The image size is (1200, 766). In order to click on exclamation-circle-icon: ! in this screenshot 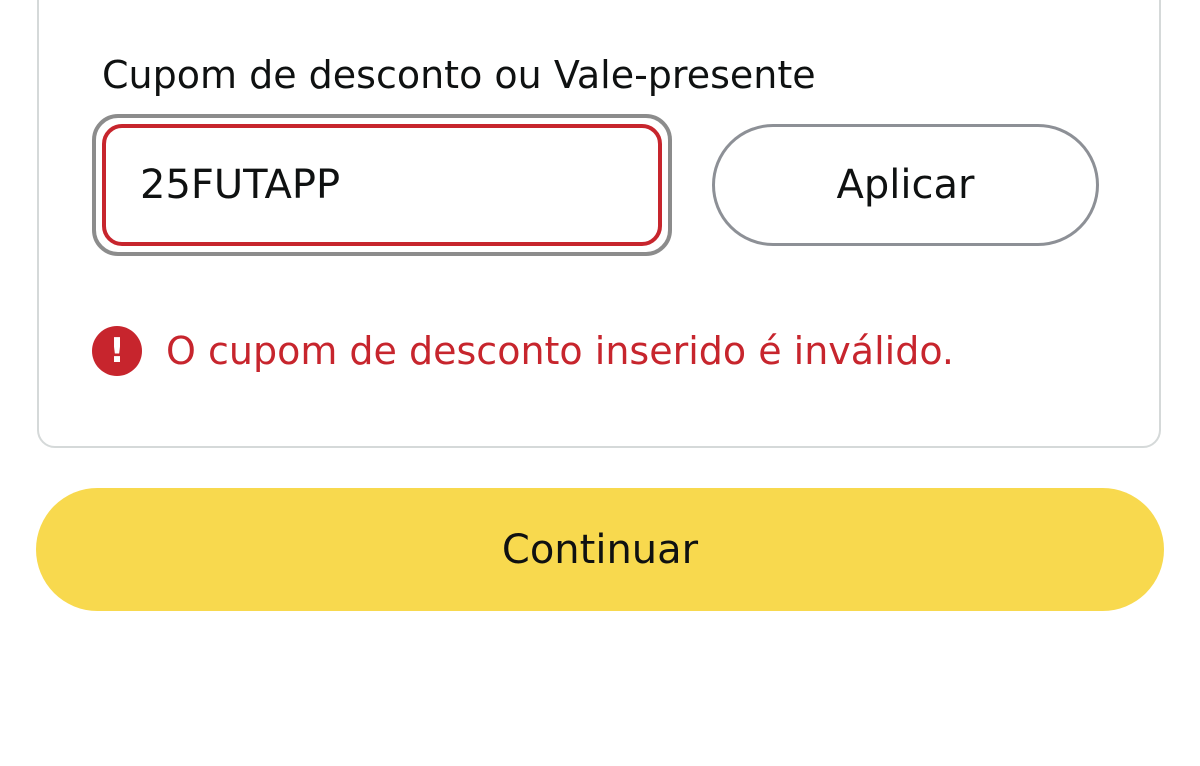, I will do `click(117, 351)`.